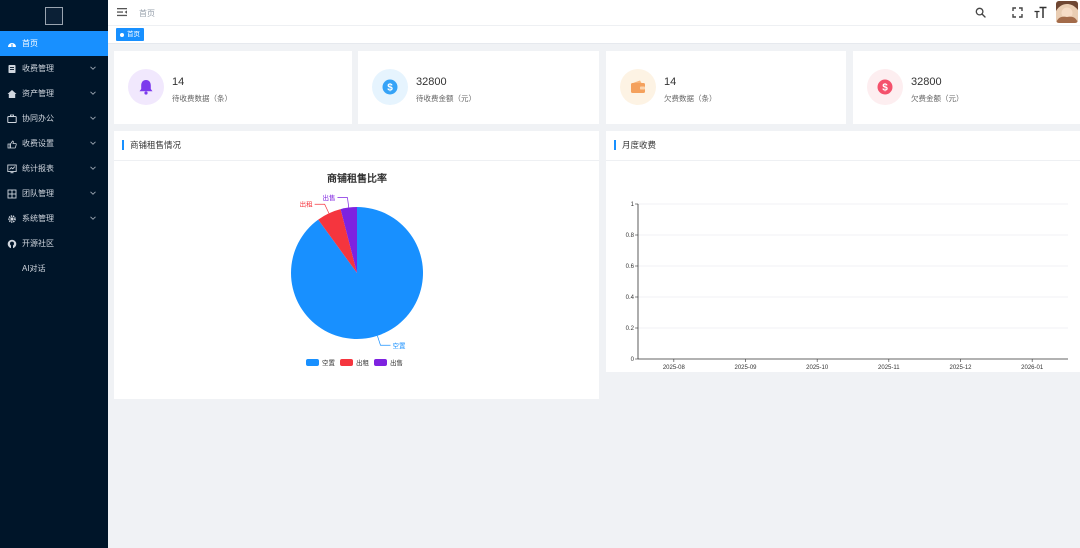  I want to click on tag-home: 首页, so click(130, 34).